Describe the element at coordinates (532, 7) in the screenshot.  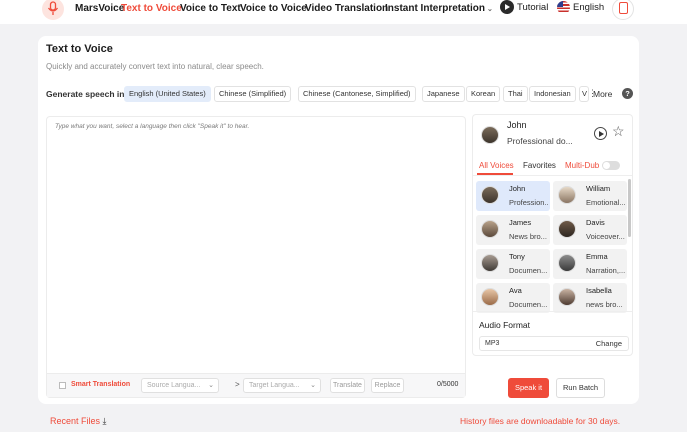
I see `tutorial-link: Tutorial` at that location.